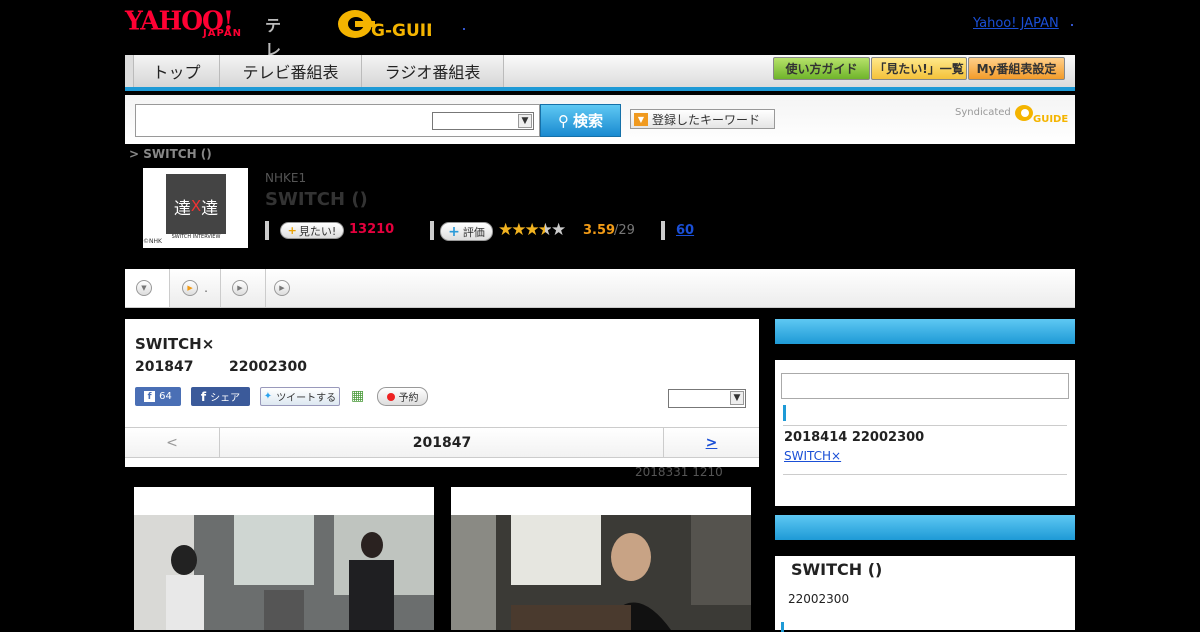  What do you see at coordinates (172, 442) in the screenshot?
I see `pager-prev-button: <` at bounding box center [172, 442].